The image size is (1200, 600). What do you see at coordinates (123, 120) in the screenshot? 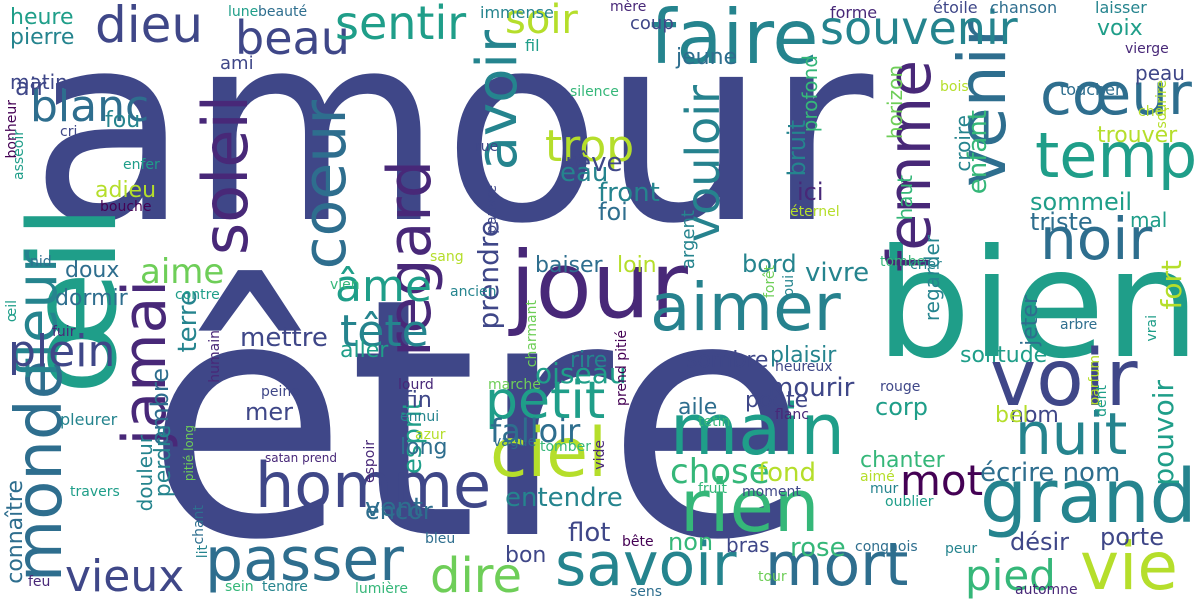
I see `word-cloud-word: fou` at bounding box center [123, 120].